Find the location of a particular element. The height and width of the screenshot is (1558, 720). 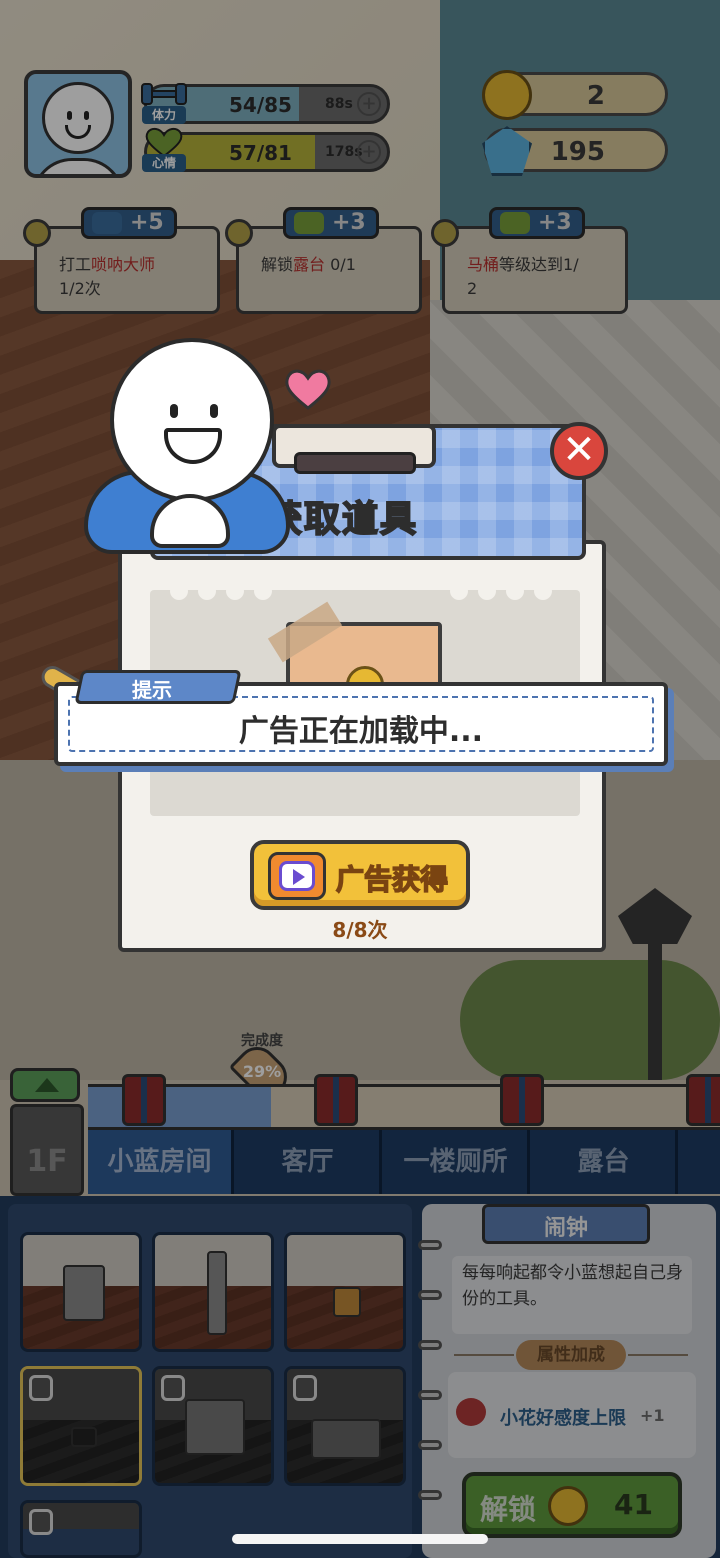

watch-ad-button: 广告获得 is located at coordinates (360, 875).